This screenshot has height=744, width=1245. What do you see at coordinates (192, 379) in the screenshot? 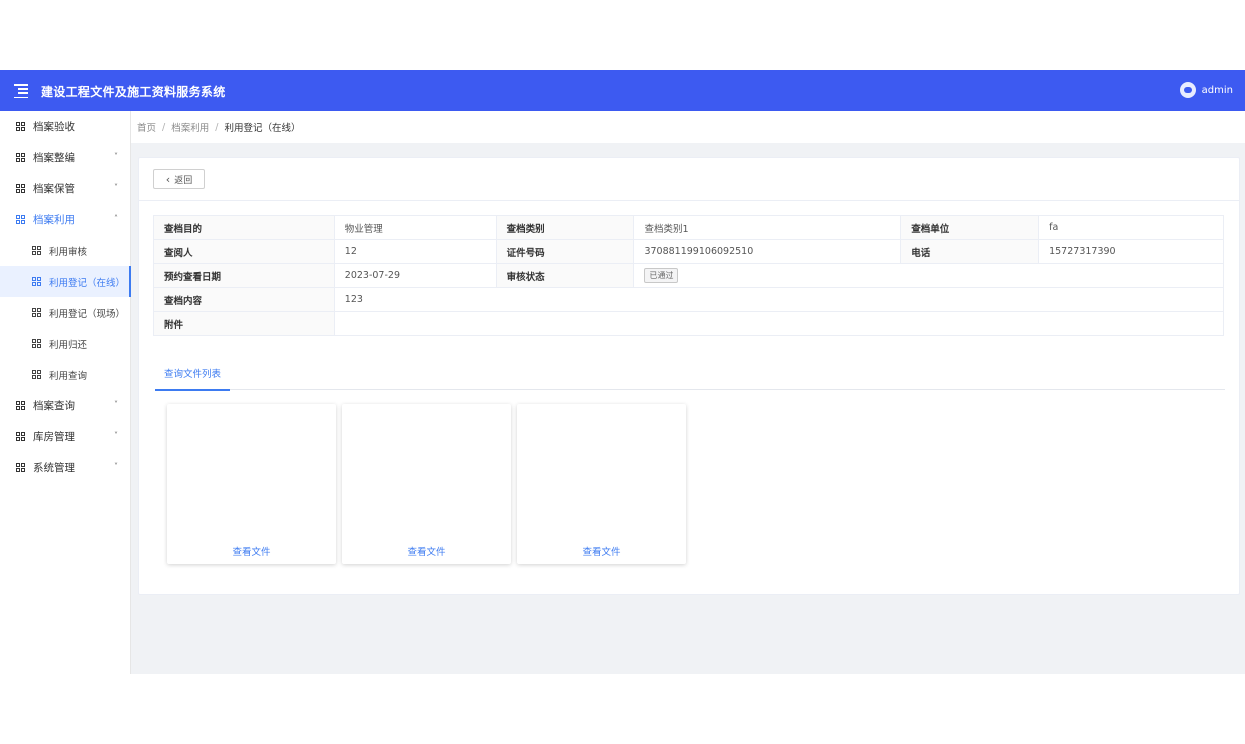
I see `tab-file-list: 查询文件列表` at bounding box center [192, 379].